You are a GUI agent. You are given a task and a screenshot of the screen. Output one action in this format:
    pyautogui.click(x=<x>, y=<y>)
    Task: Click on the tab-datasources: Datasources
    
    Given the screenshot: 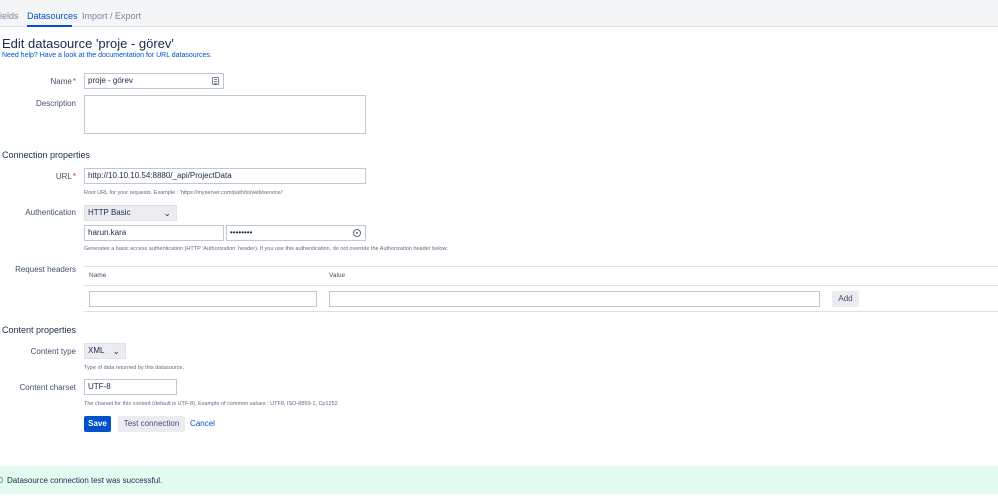 What is the action you would take?
    pyautogui.click(x=52, y=16)
    